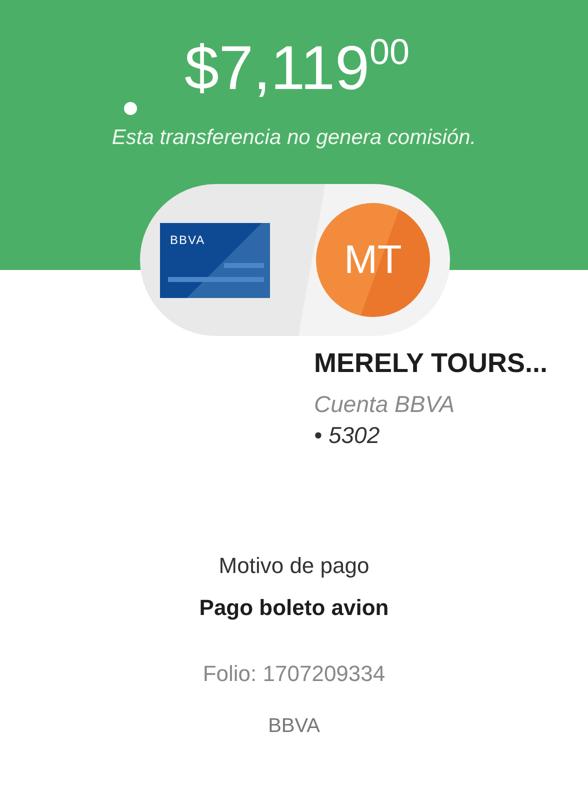  Describe the element at coordinates (188, 239) in the screenshot. I see `card-bank-name: BBVA` at that location.